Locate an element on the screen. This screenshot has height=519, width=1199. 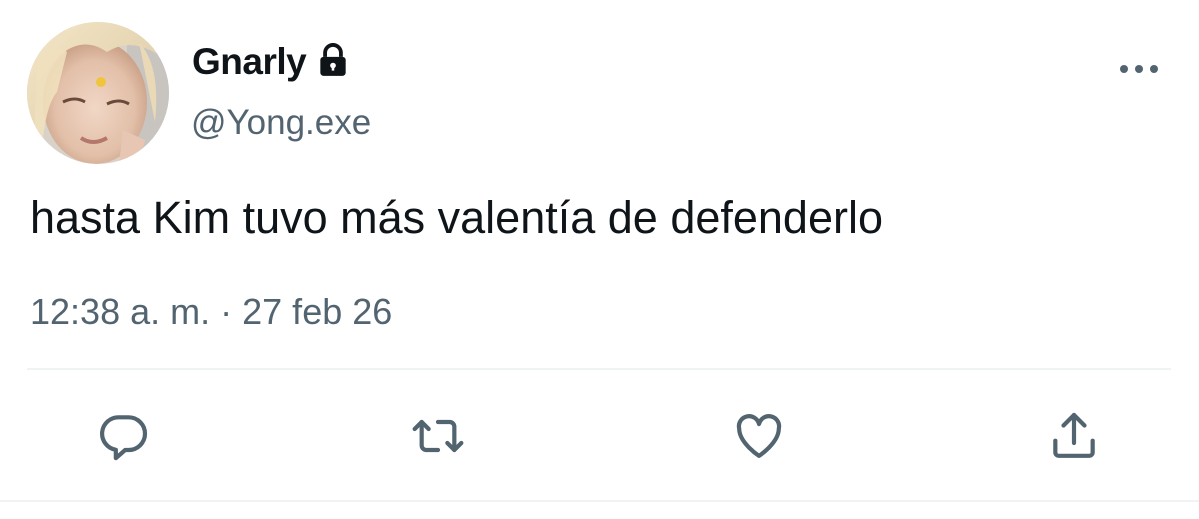
heart-icon is located at coordinates (759, 436).